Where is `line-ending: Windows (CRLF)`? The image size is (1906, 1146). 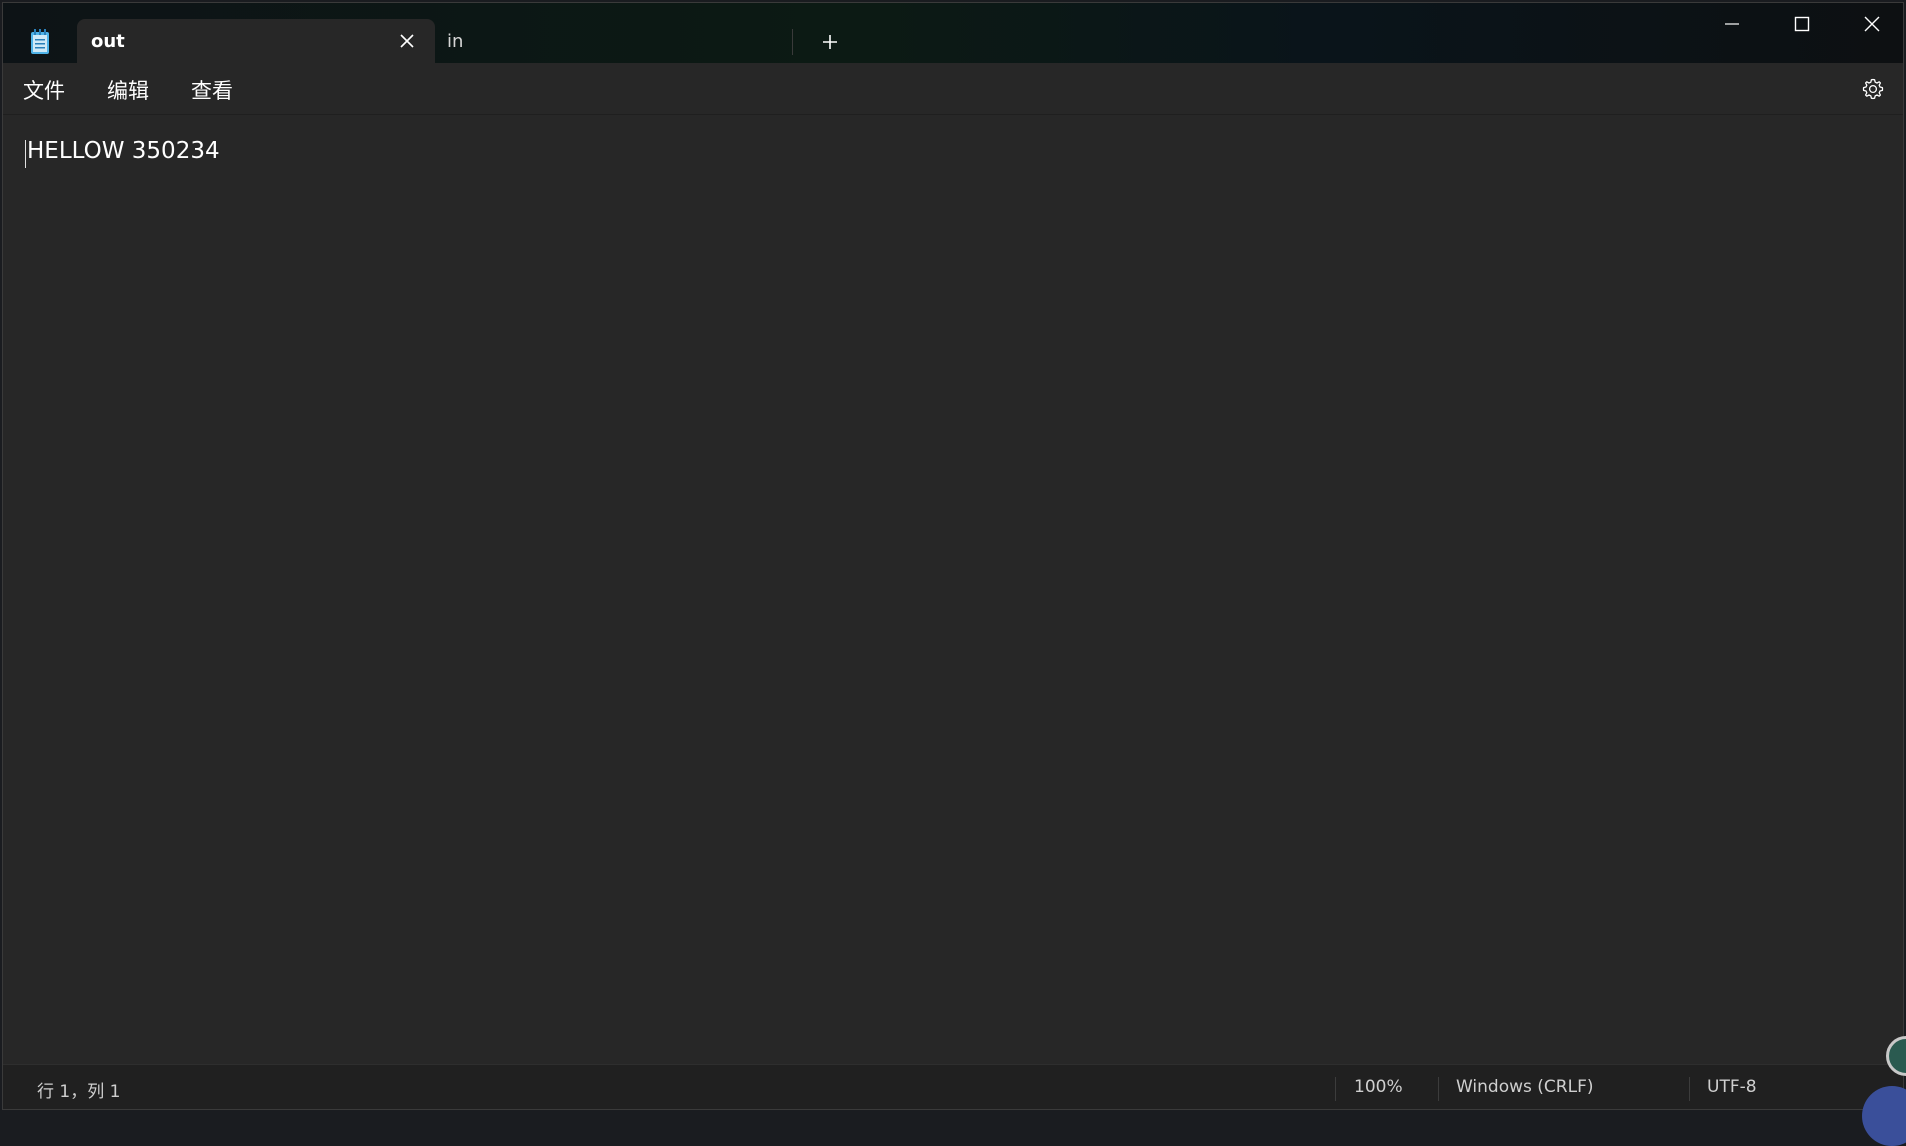
line-ending: Windows (CRLF) is located at coordinates (1525, 1087).